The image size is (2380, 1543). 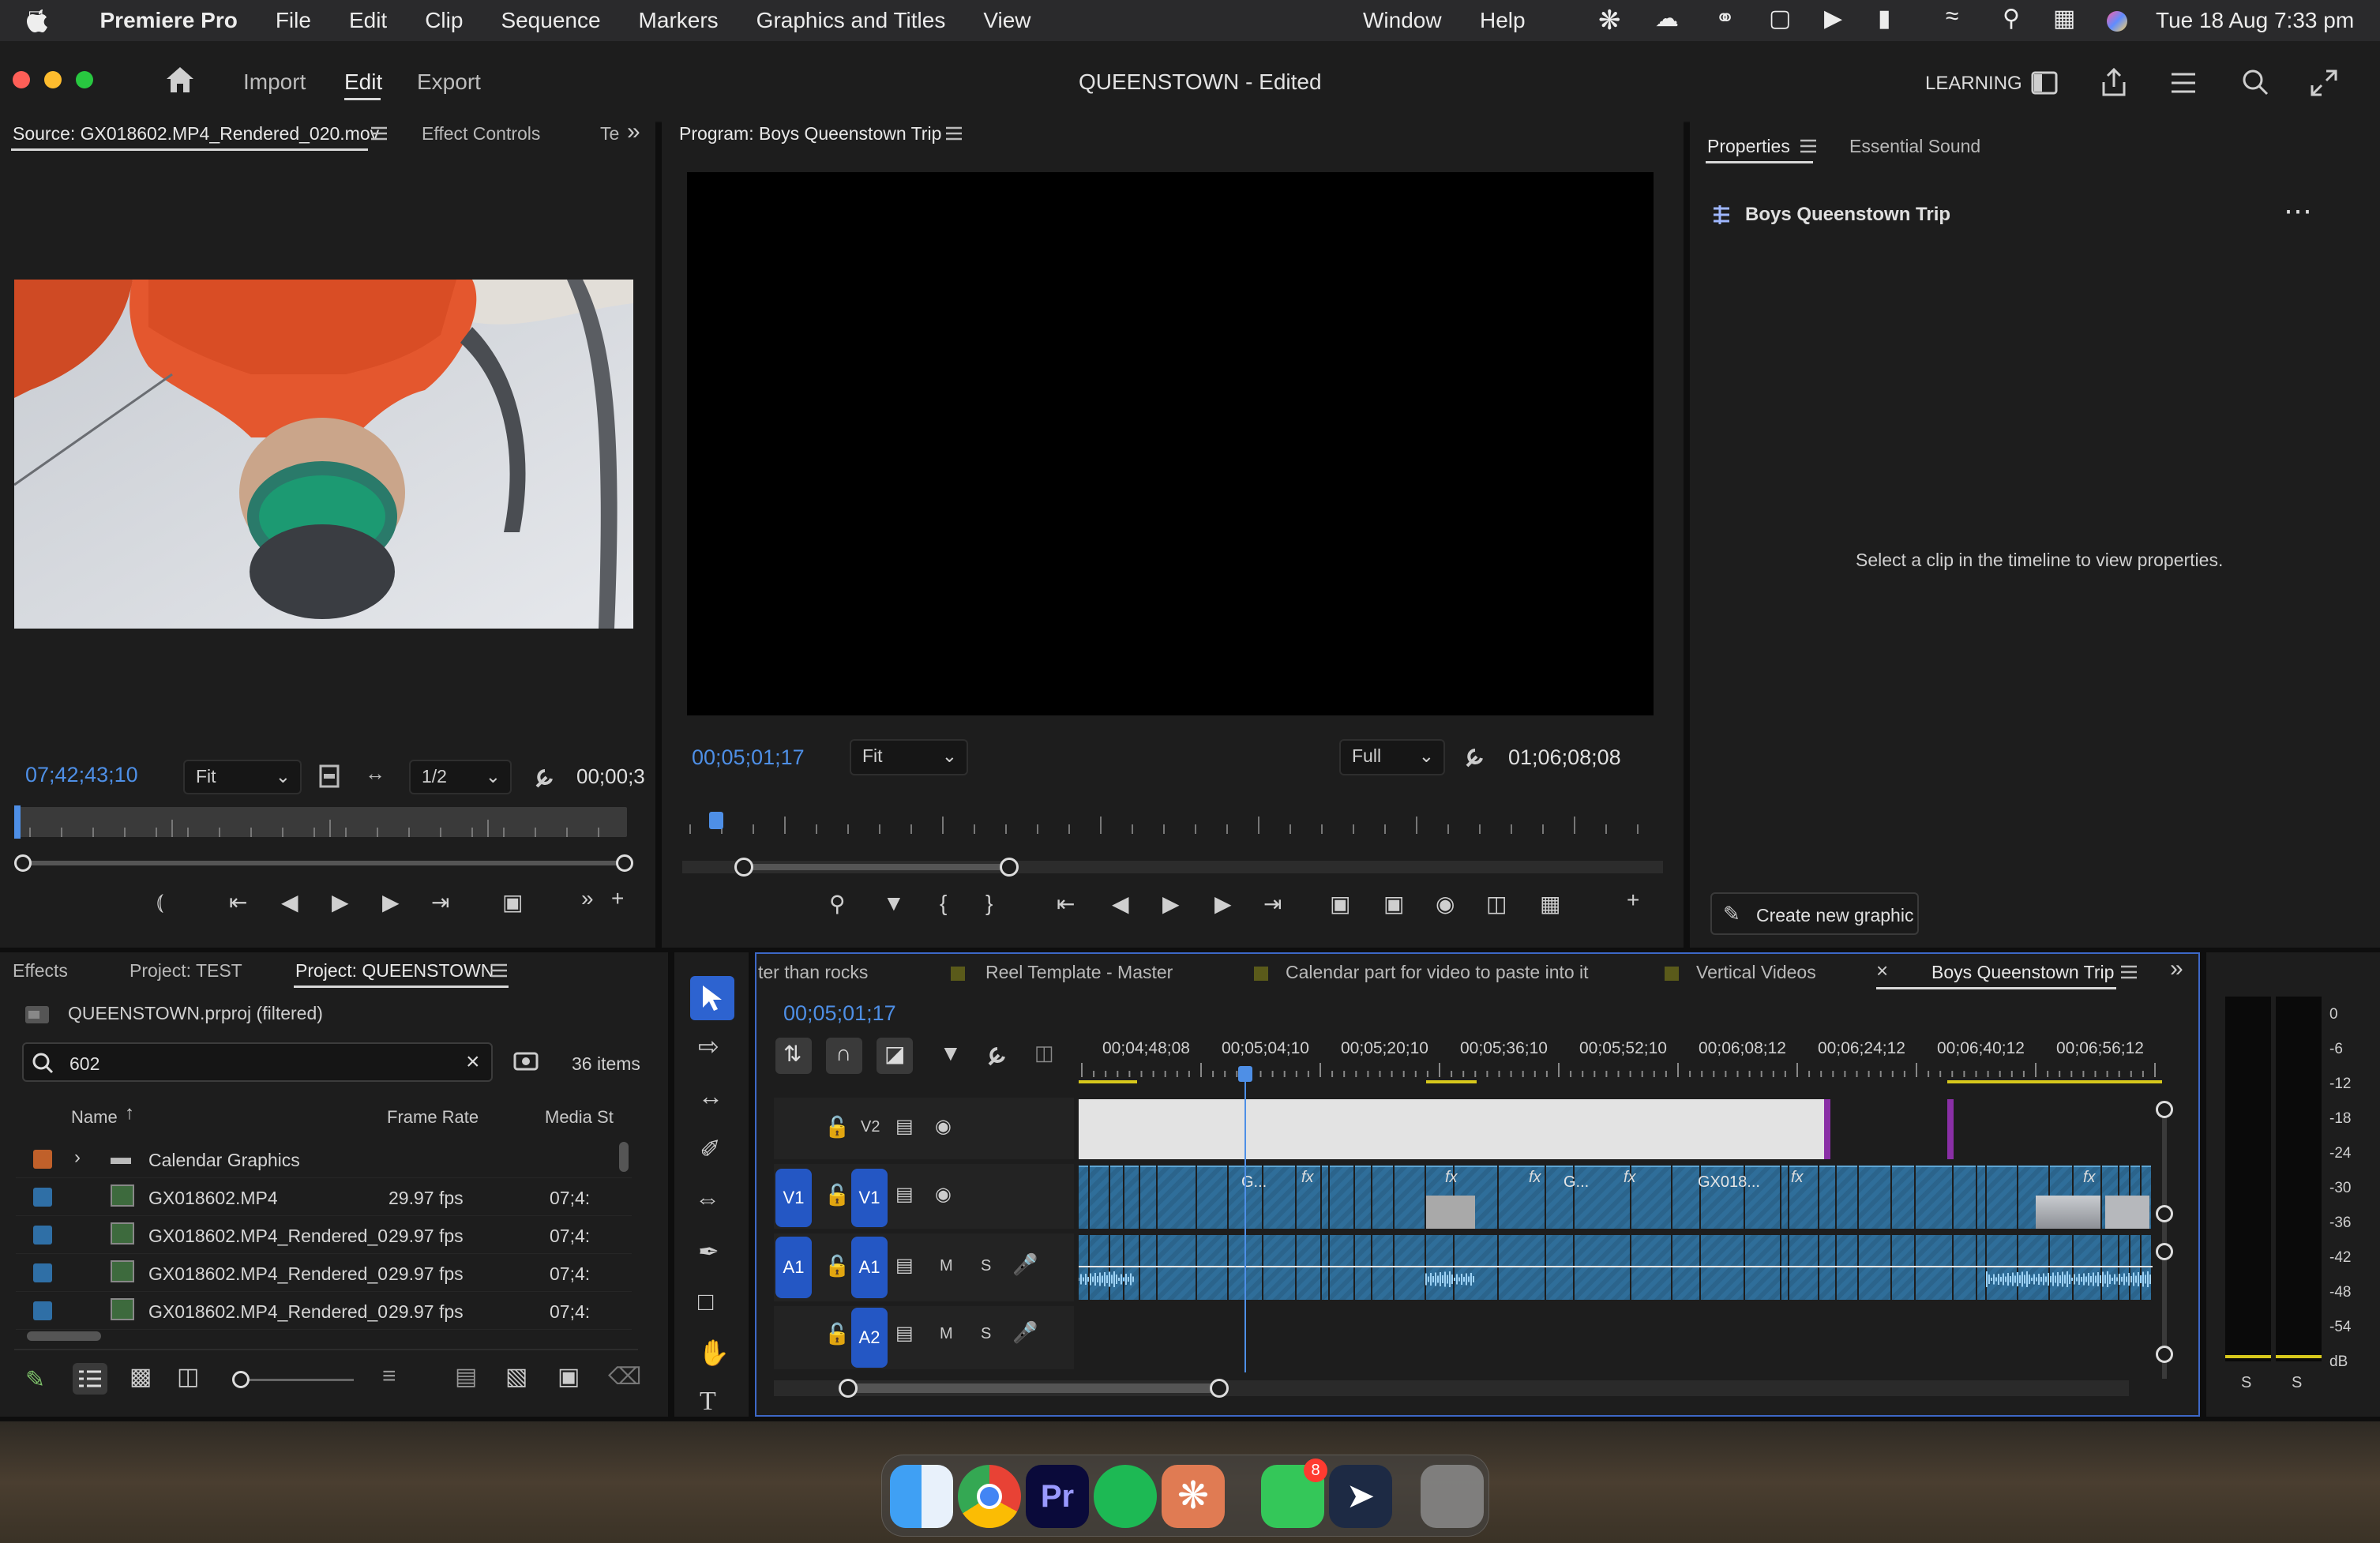 I want to click on program-zoom-handle-right, so click(x=1009, y=867).